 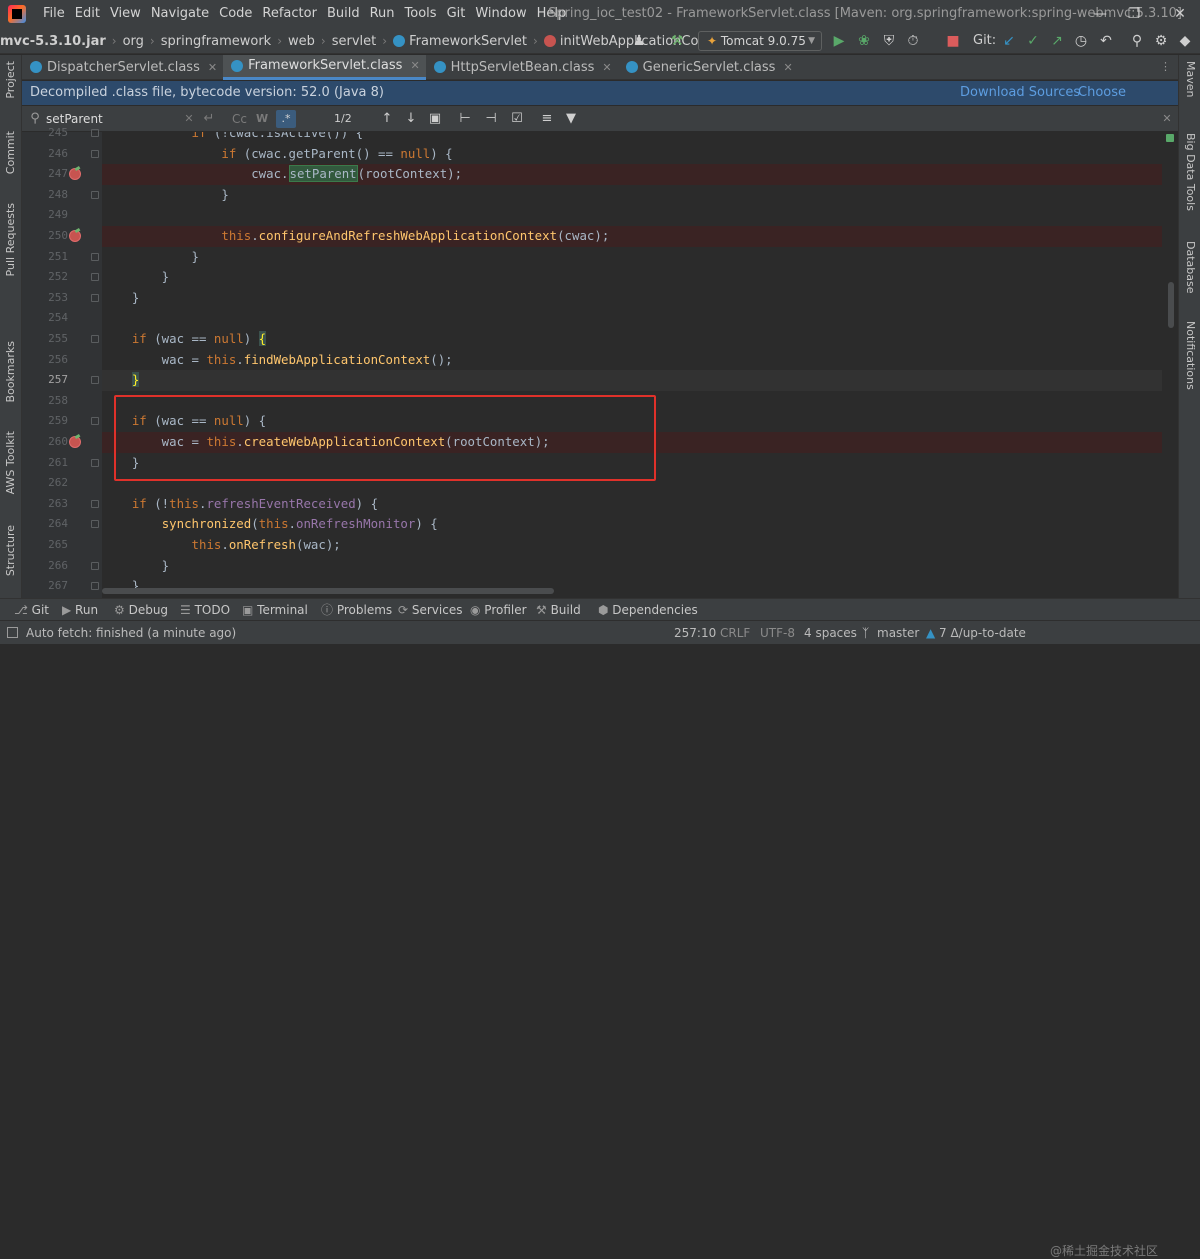 I want to click on toolwindow-services: ⟳ Services, so click(x=430, y=610).